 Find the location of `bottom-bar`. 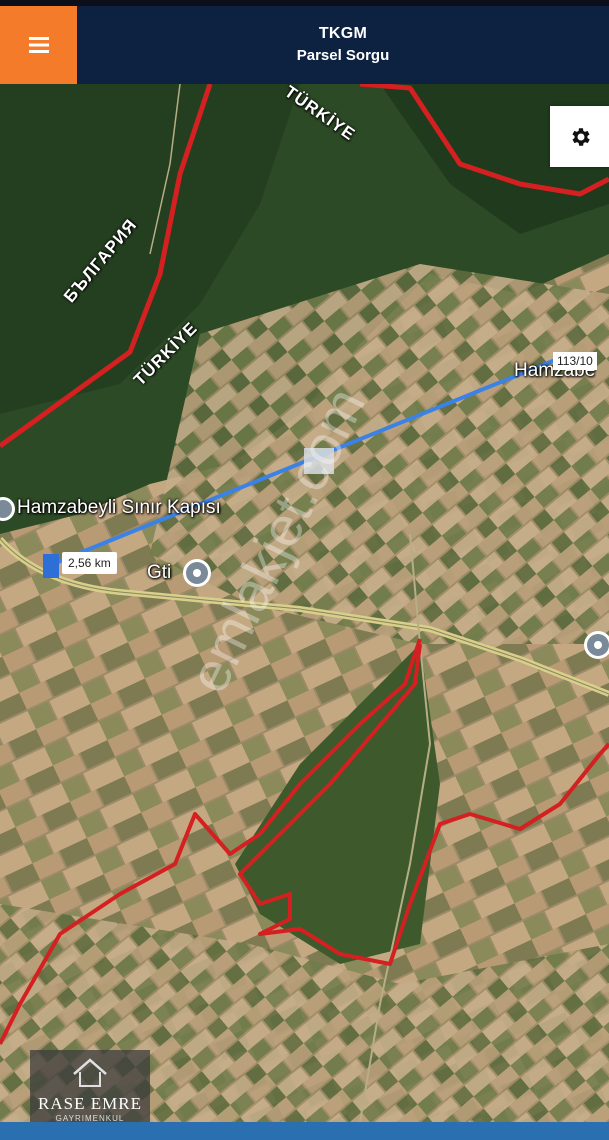

bottom-bar is located at coordinates (304, 1131).